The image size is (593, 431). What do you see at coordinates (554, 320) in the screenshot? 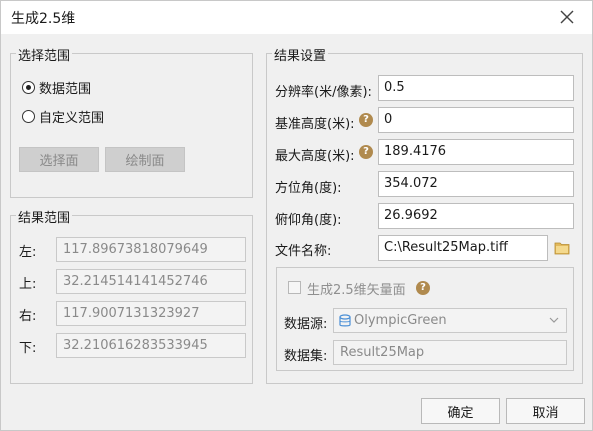
I see `chevron-down-icon` at bounding box center [554, 320].